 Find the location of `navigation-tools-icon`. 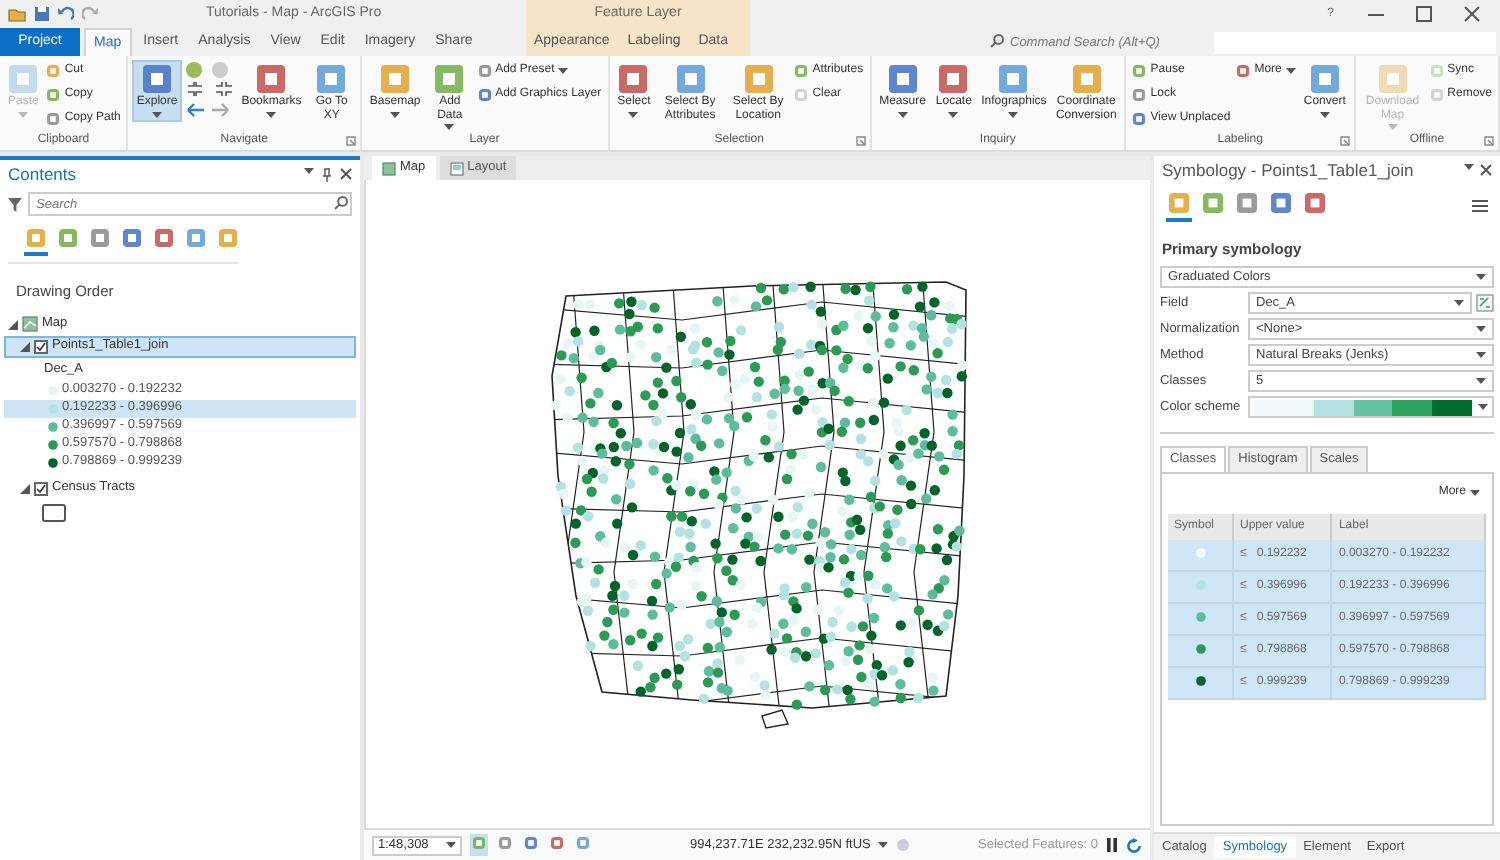

navigation-tools-icon is located at coordinates (209, 90).